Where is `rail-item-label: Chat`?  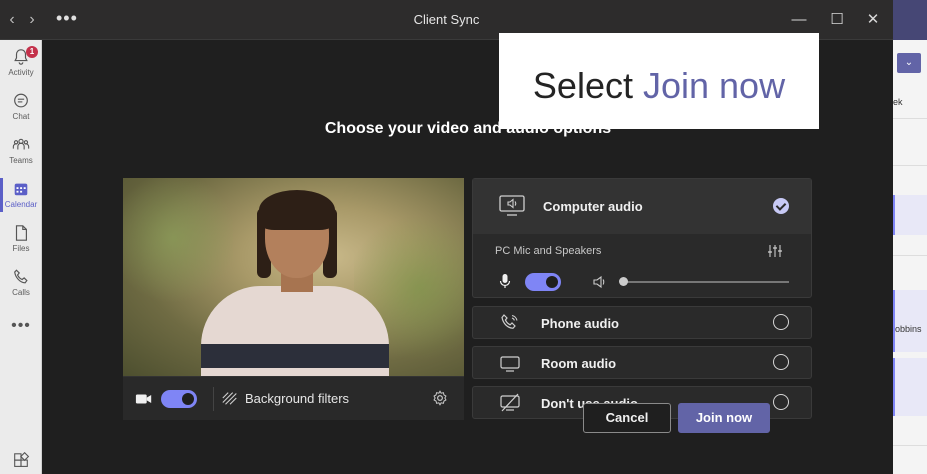
rail-item-label: Chat is located at coordinates (21, 116).